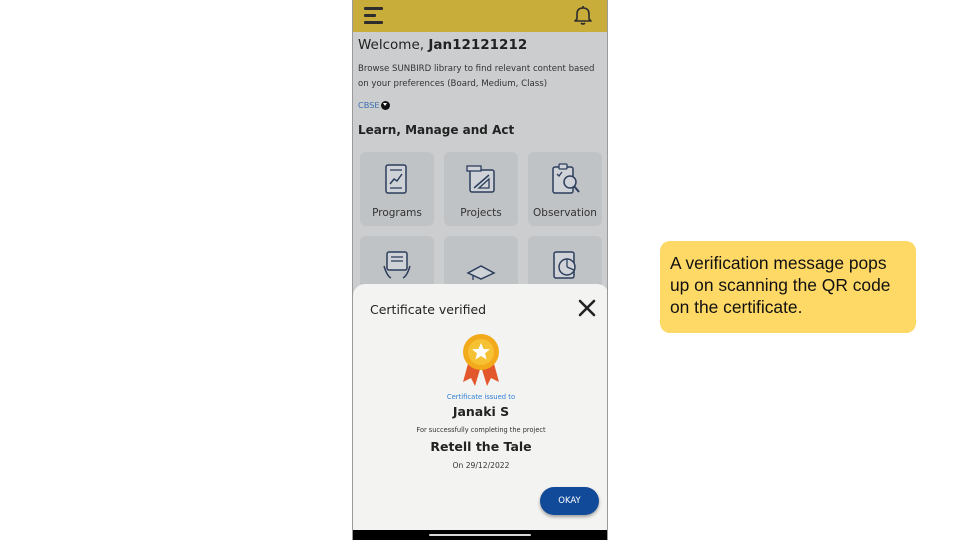 This screenshot has height=540, width=960. I want to click on board-label: CBSE, so click(369, 105).